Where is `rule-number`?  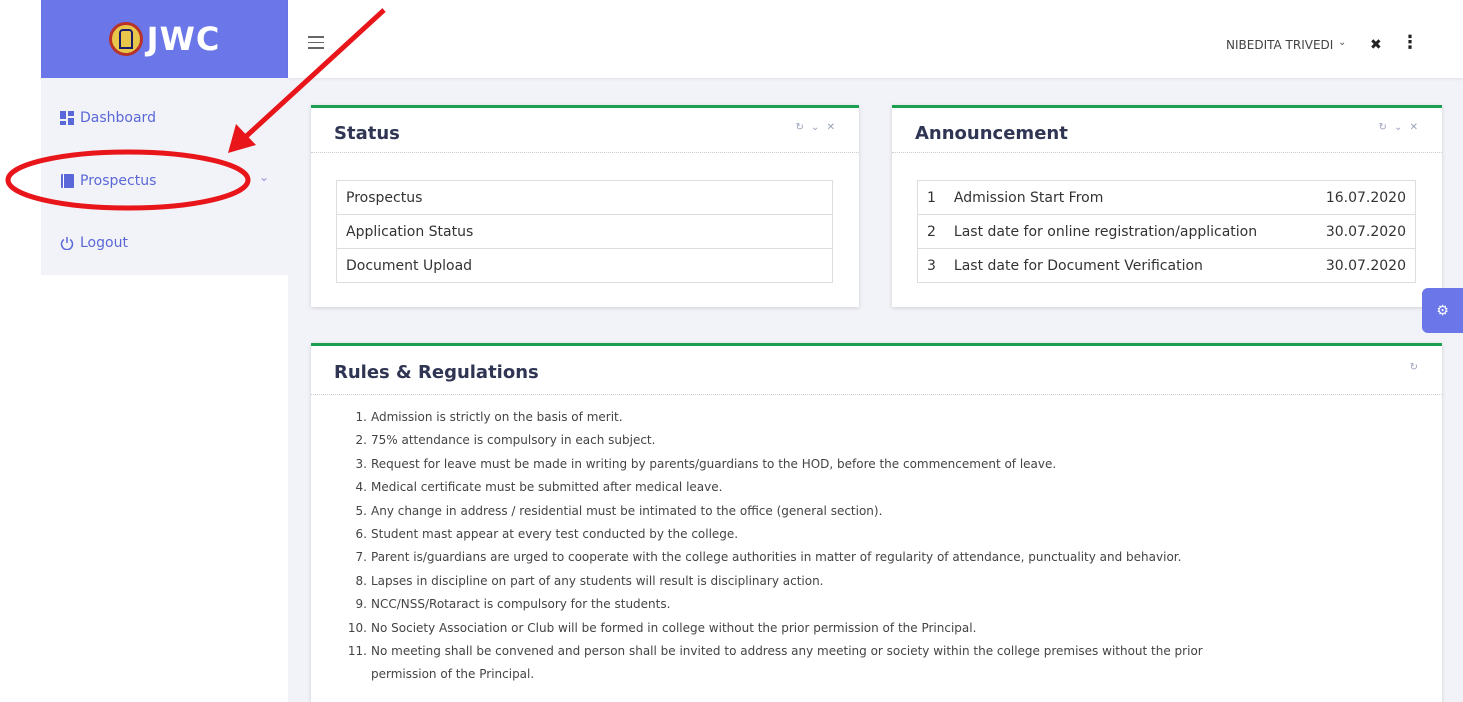 rule-number is located at coordinates (350, 674).